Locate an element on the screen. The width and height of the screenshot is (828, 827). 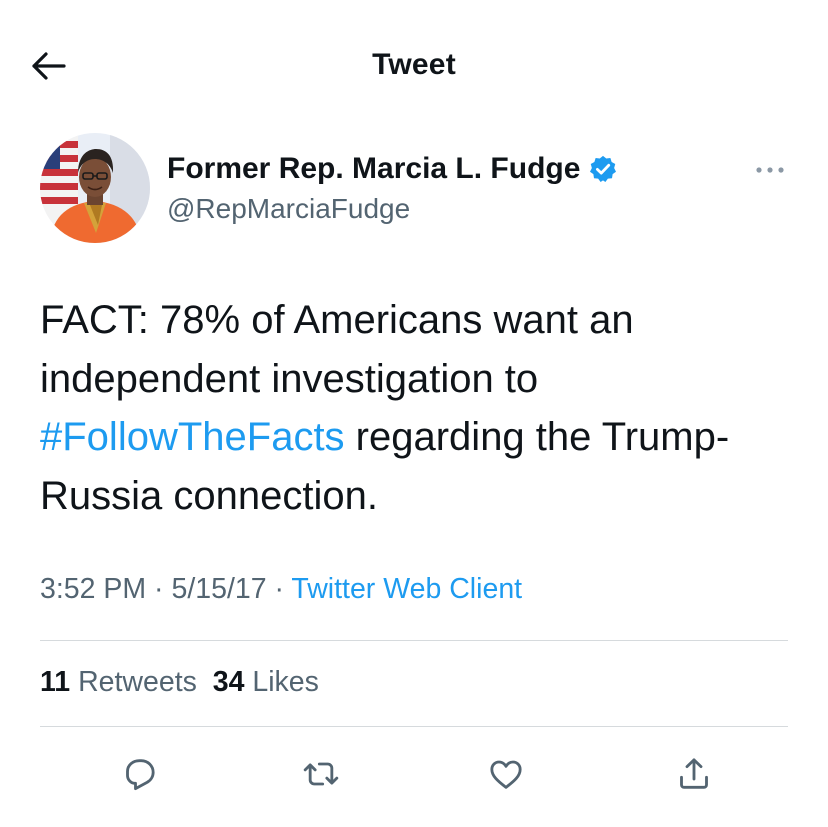
like-button is located at coordinates (506, 774).